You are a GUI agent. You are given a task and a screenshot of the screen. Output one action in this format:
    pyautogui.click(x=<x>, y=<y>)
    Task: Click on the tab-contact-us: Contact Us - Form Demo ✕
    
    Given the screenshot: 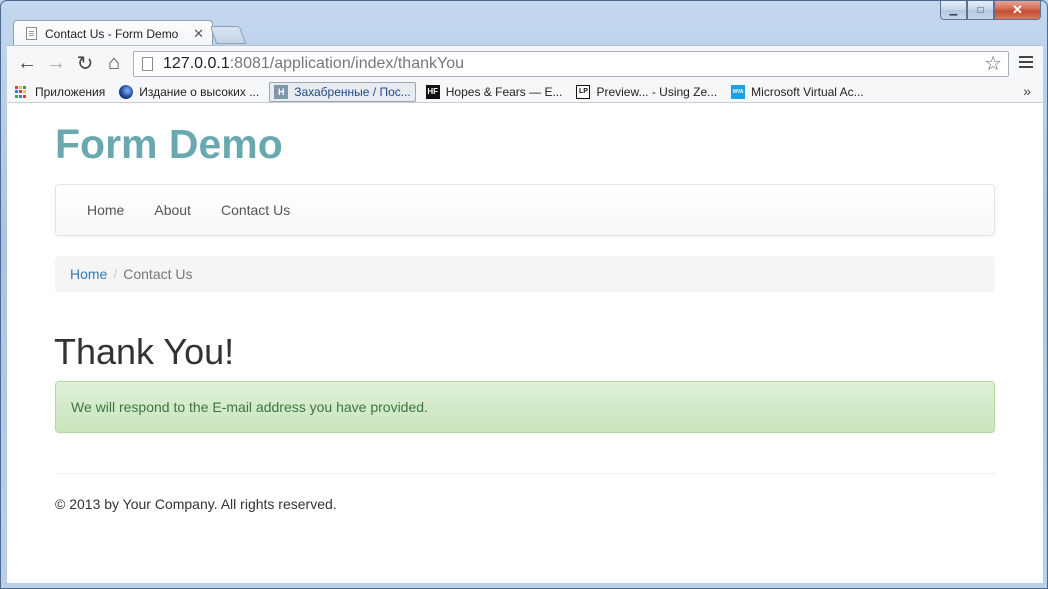 What is the action you would take?
    pyautogui.click(x=113, y=33)
    